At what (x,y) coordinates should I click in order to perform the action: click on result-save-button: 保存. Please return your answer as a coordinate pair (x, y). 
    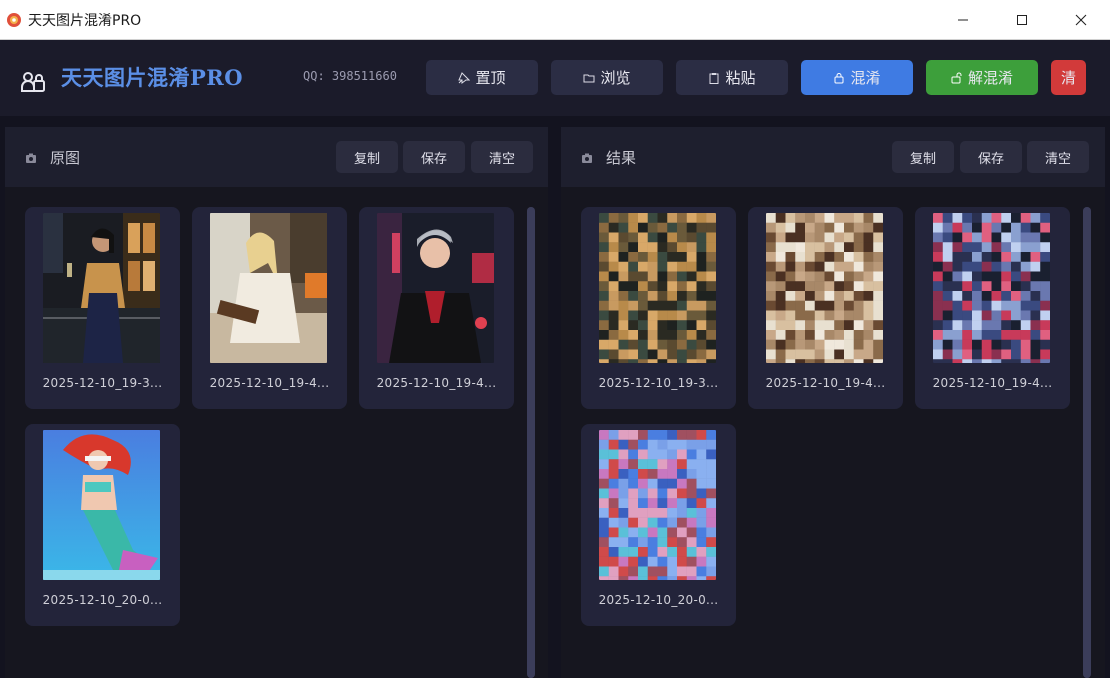
    Looking at the image, I should click on (991, 157).